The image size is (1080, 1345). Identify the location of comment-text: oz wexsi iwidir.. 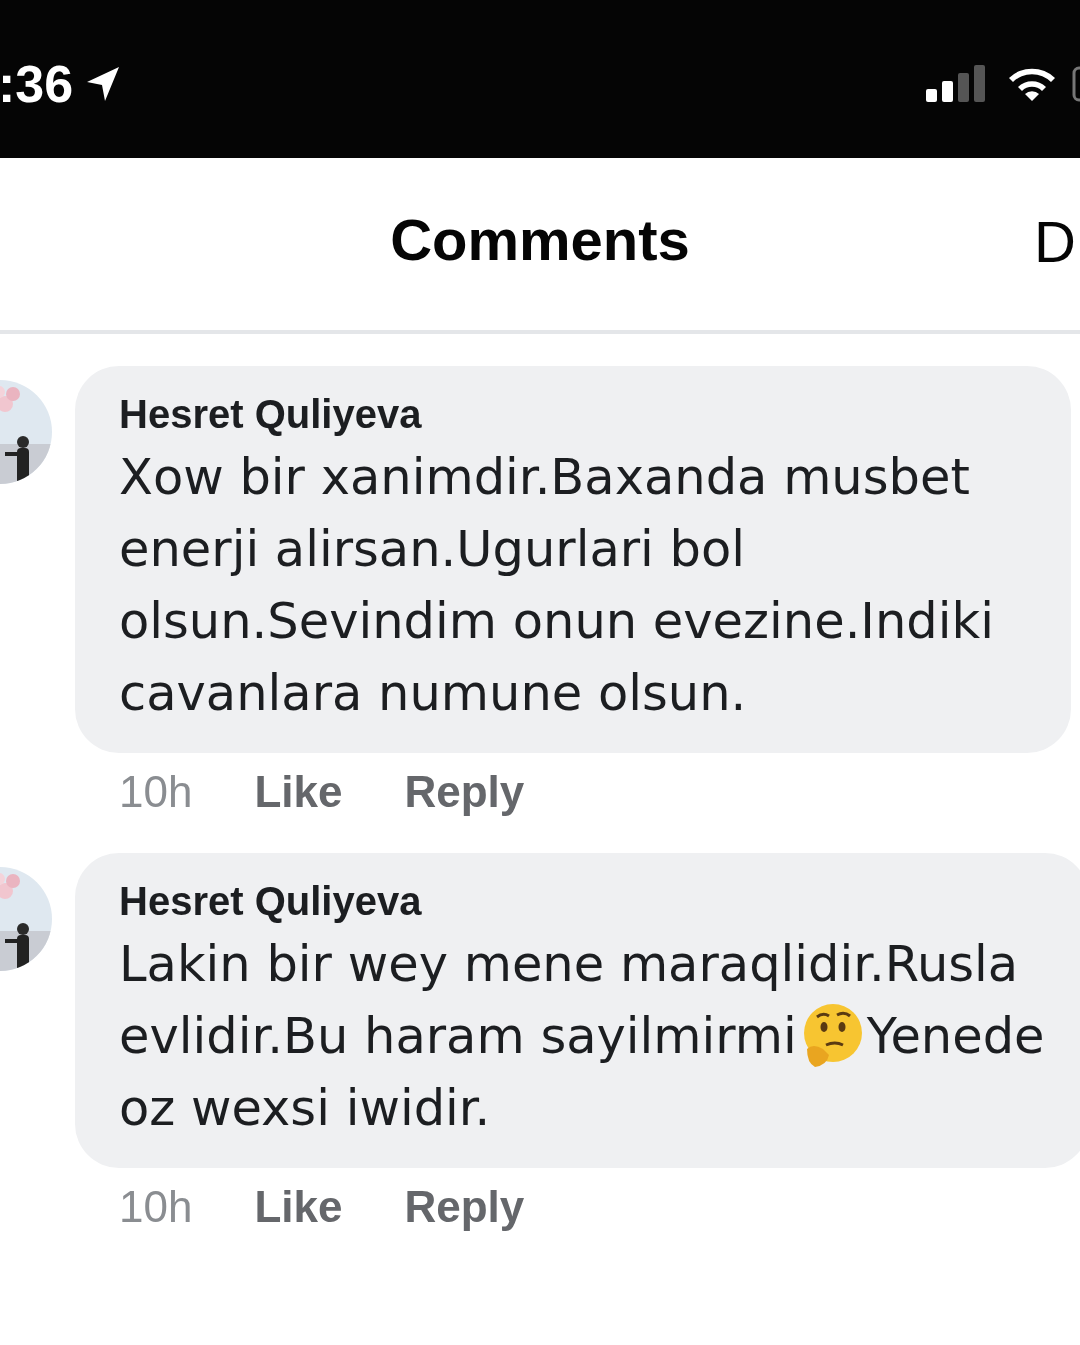
(305, 1108).